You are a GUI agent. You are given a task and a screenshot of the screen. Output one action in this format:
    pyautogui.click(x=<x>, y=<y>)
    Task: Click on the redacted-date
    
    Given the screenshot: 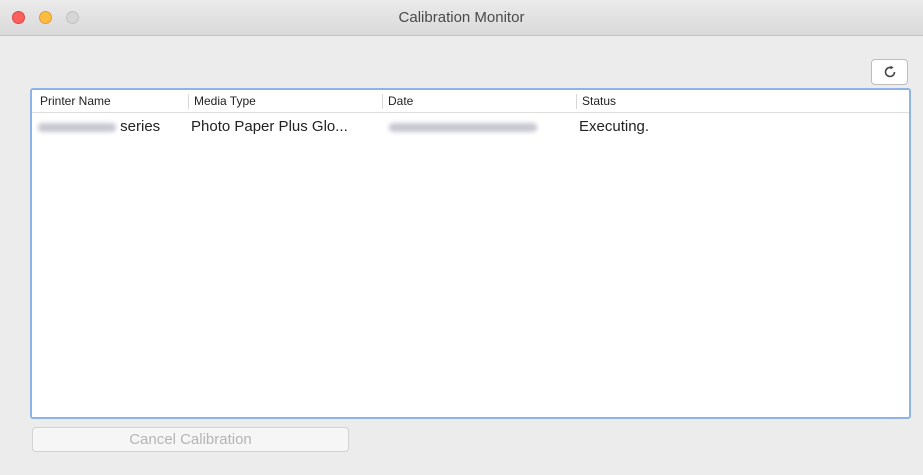 What is the action you would take?
    pyautogui.click(x=463, y=127)
    